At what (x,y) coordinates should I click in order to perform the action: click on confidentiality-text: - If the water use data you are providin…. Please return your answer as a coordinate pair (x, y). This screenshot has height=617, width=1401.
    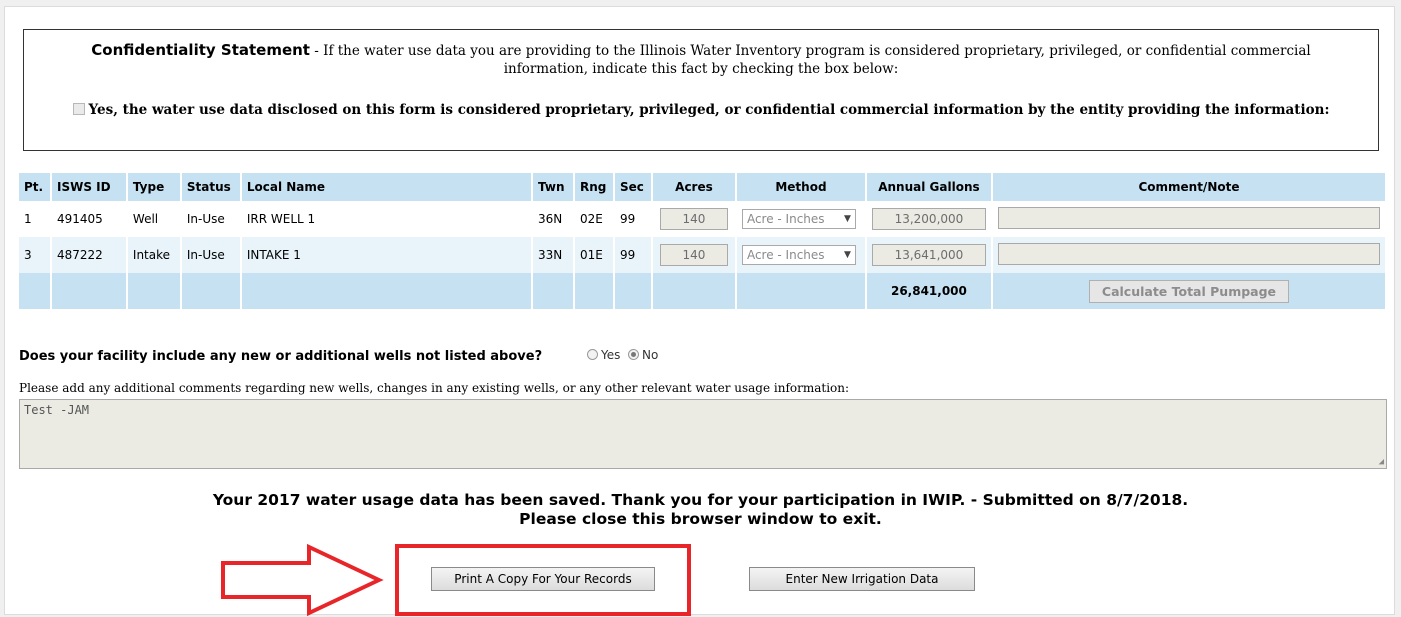
    Looking at the image, I should click on (810, 60).